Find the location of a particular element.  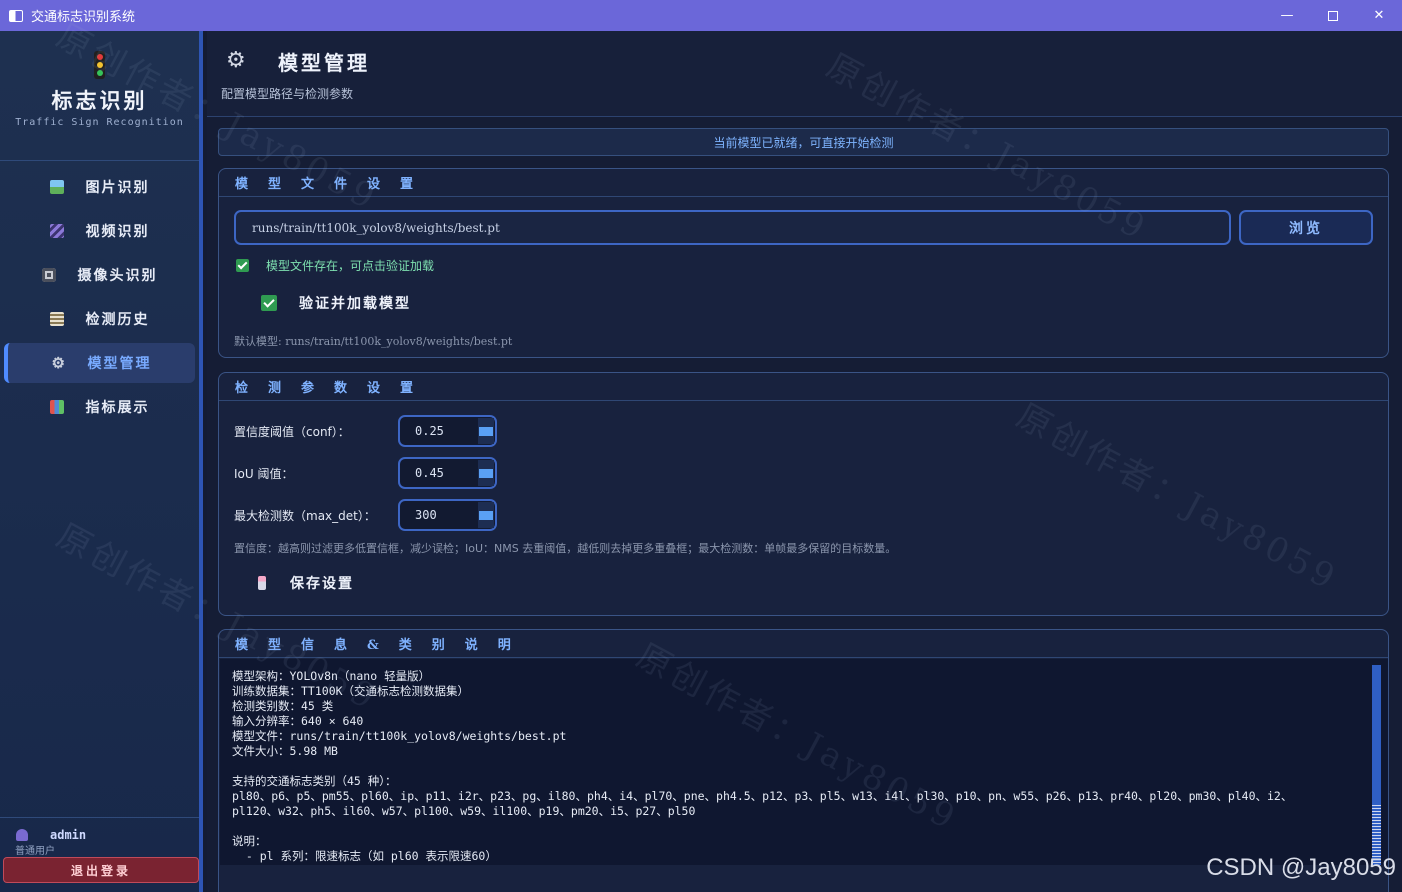

maximize-button is located at coordinates (1333, 15).